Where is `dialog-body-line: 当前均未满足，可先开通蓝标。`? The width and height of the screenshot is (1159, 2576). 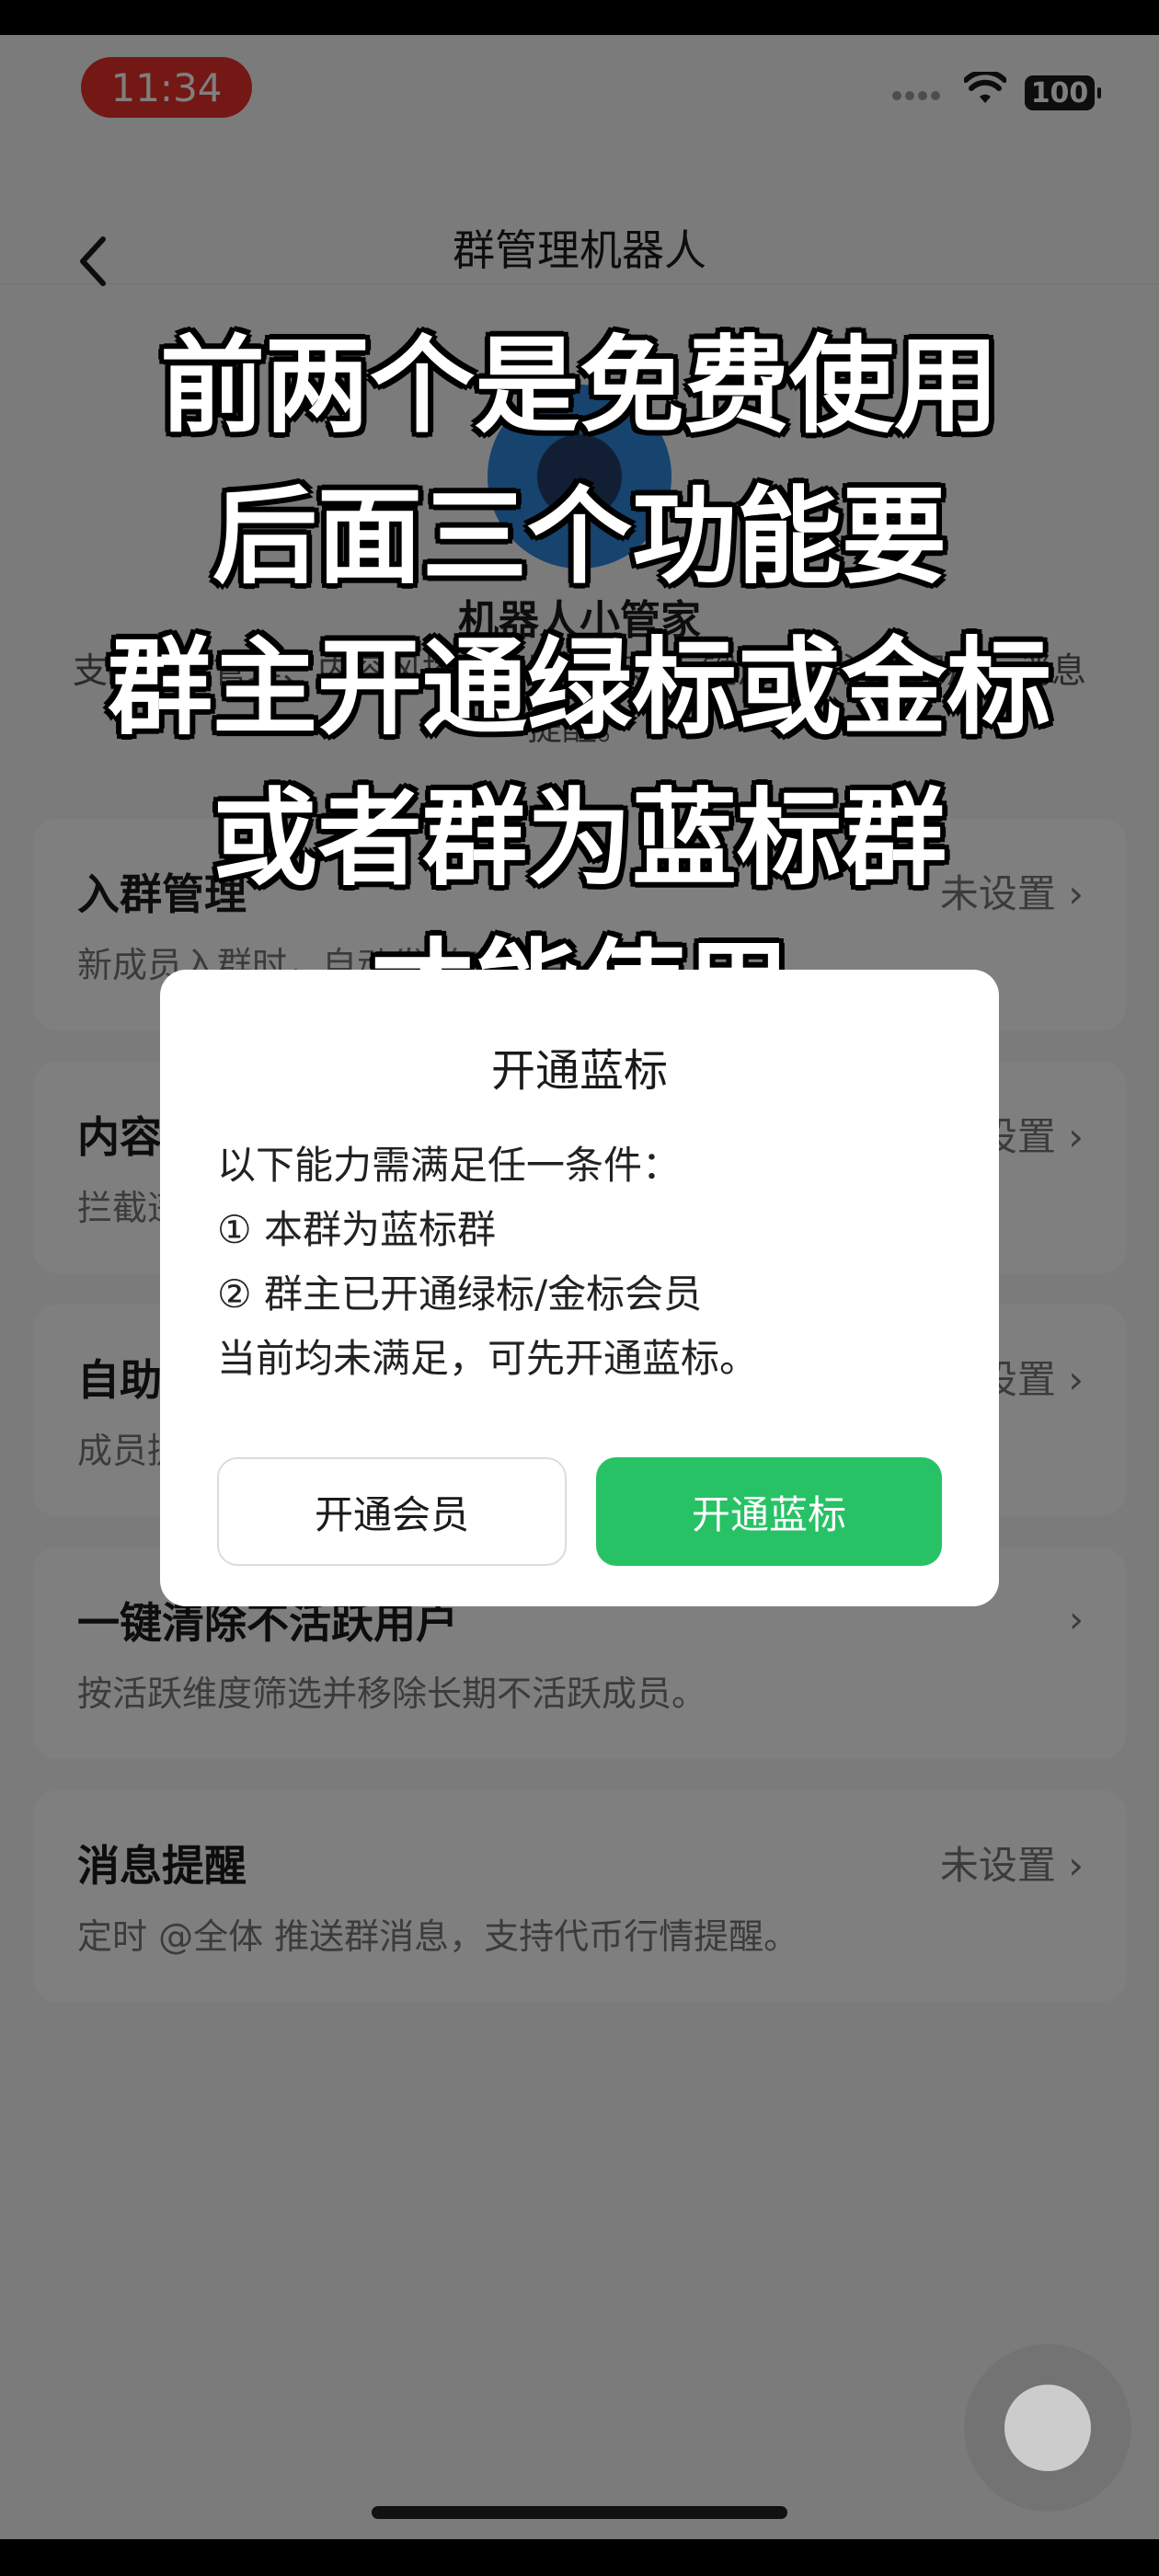
dialog-body-line: 当前均未满足，可先开通蓝标。 is located at coordinates (488, 1358).